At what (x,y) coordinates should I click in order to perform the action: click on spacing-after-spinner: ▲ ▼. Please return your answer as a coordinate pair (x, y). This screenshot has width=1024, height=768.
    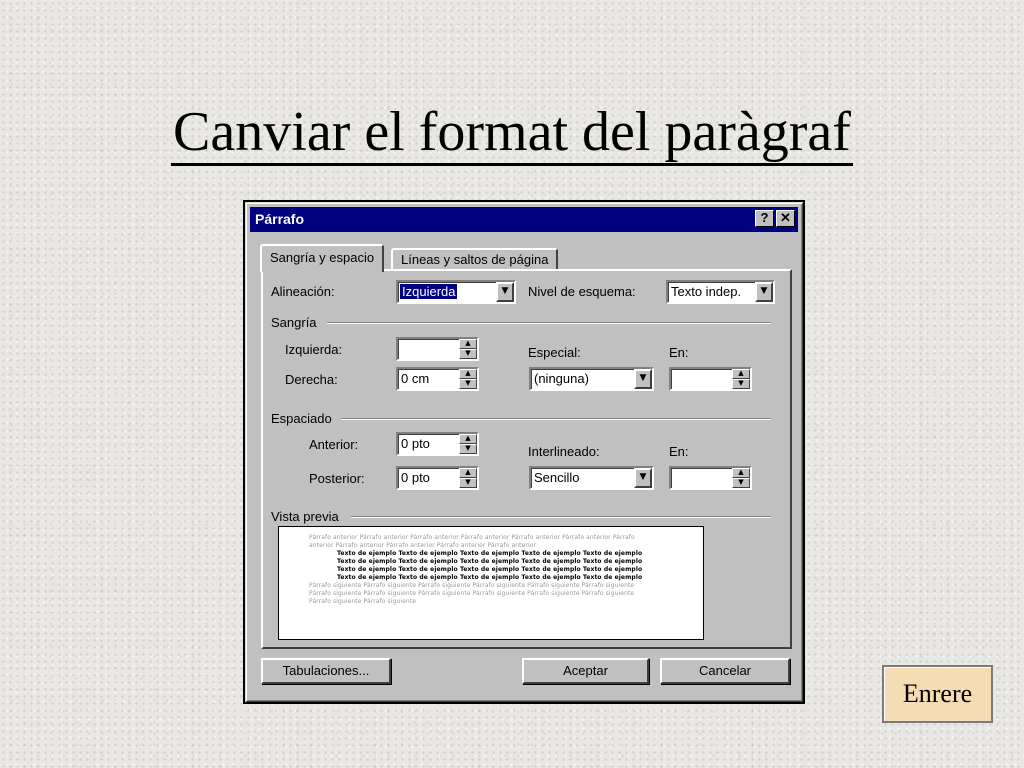
    Looking at the image, I should click on (468, 478).